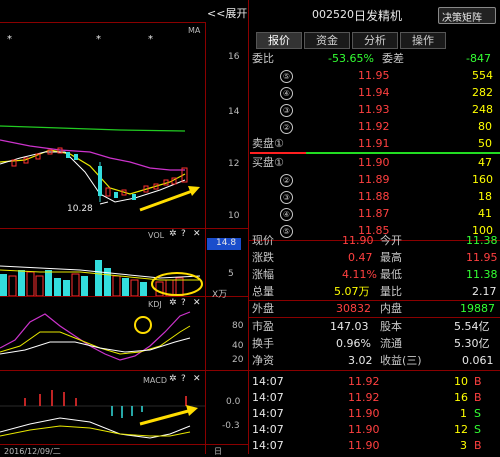 Image resolution: width=500 pixels, height=457 pixels. I want to click on stat-label: 市盈, so click(263, 326).